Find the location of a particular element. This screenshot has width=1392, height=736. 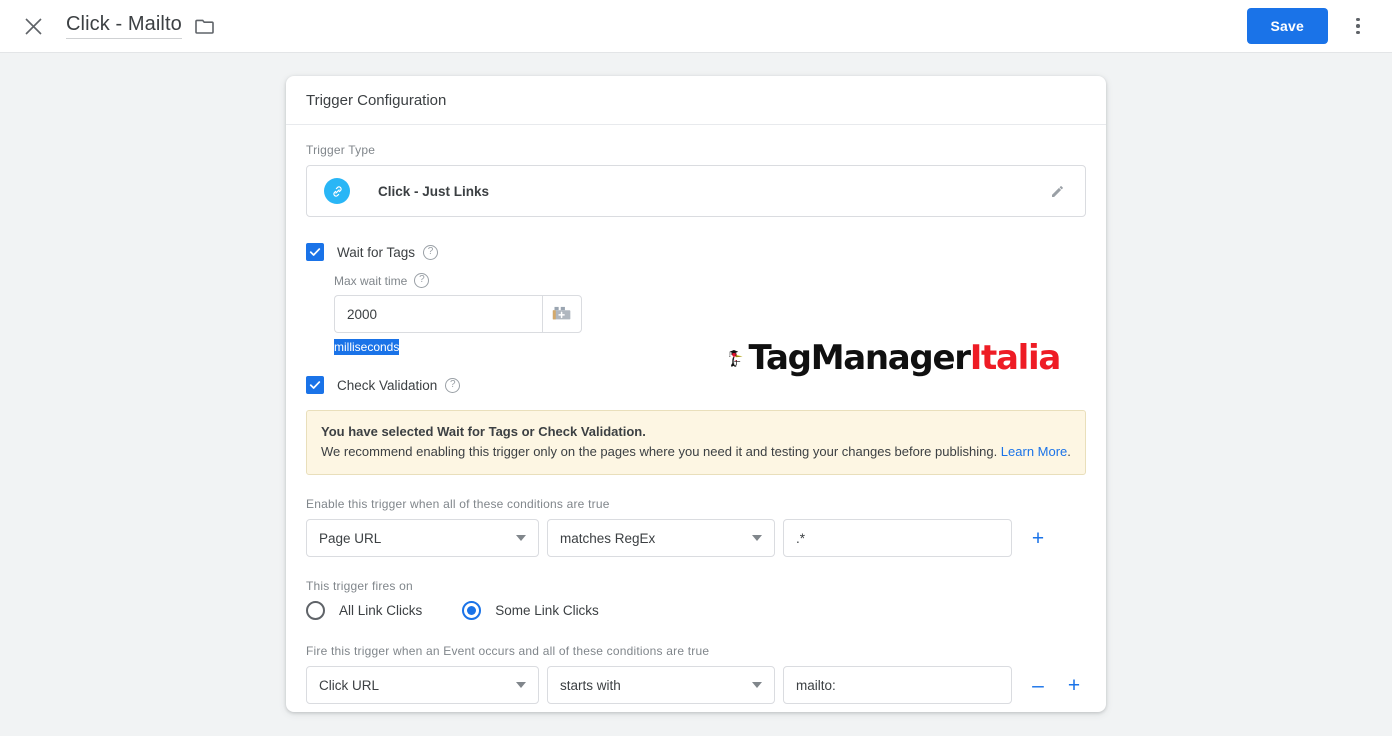

card-header: Trigger Configuration is located at coordinates (696, 100).